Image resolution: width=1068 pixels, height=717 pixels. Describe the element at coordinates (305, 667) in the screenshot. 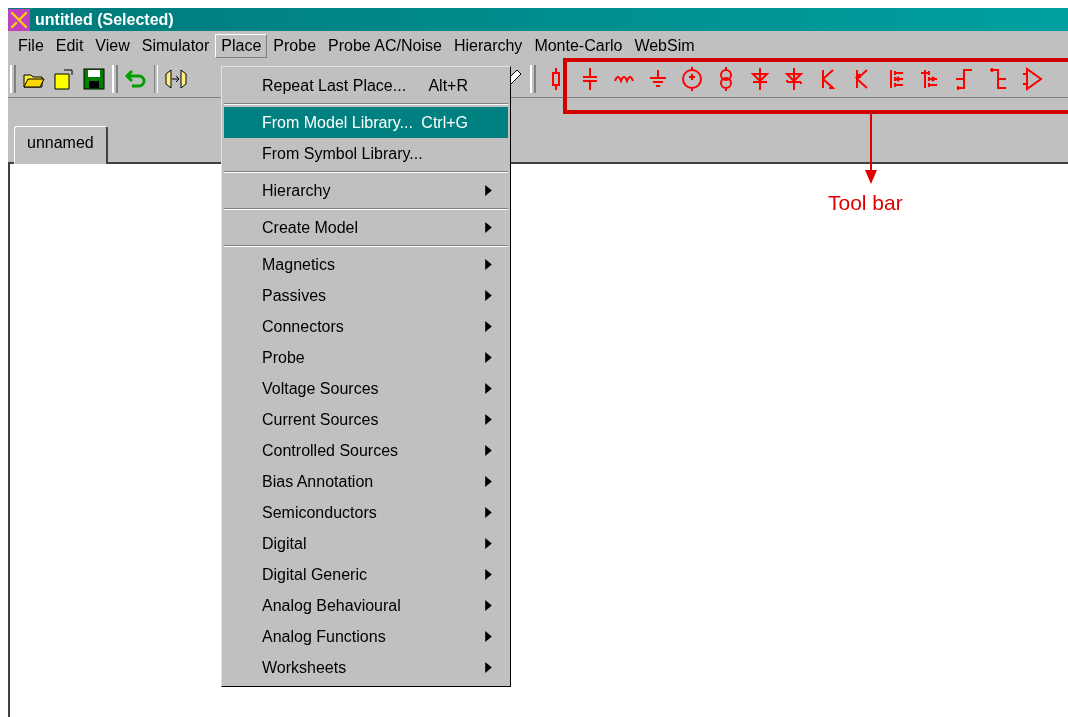

I see `menu-item-label: Worksheets` at that location.